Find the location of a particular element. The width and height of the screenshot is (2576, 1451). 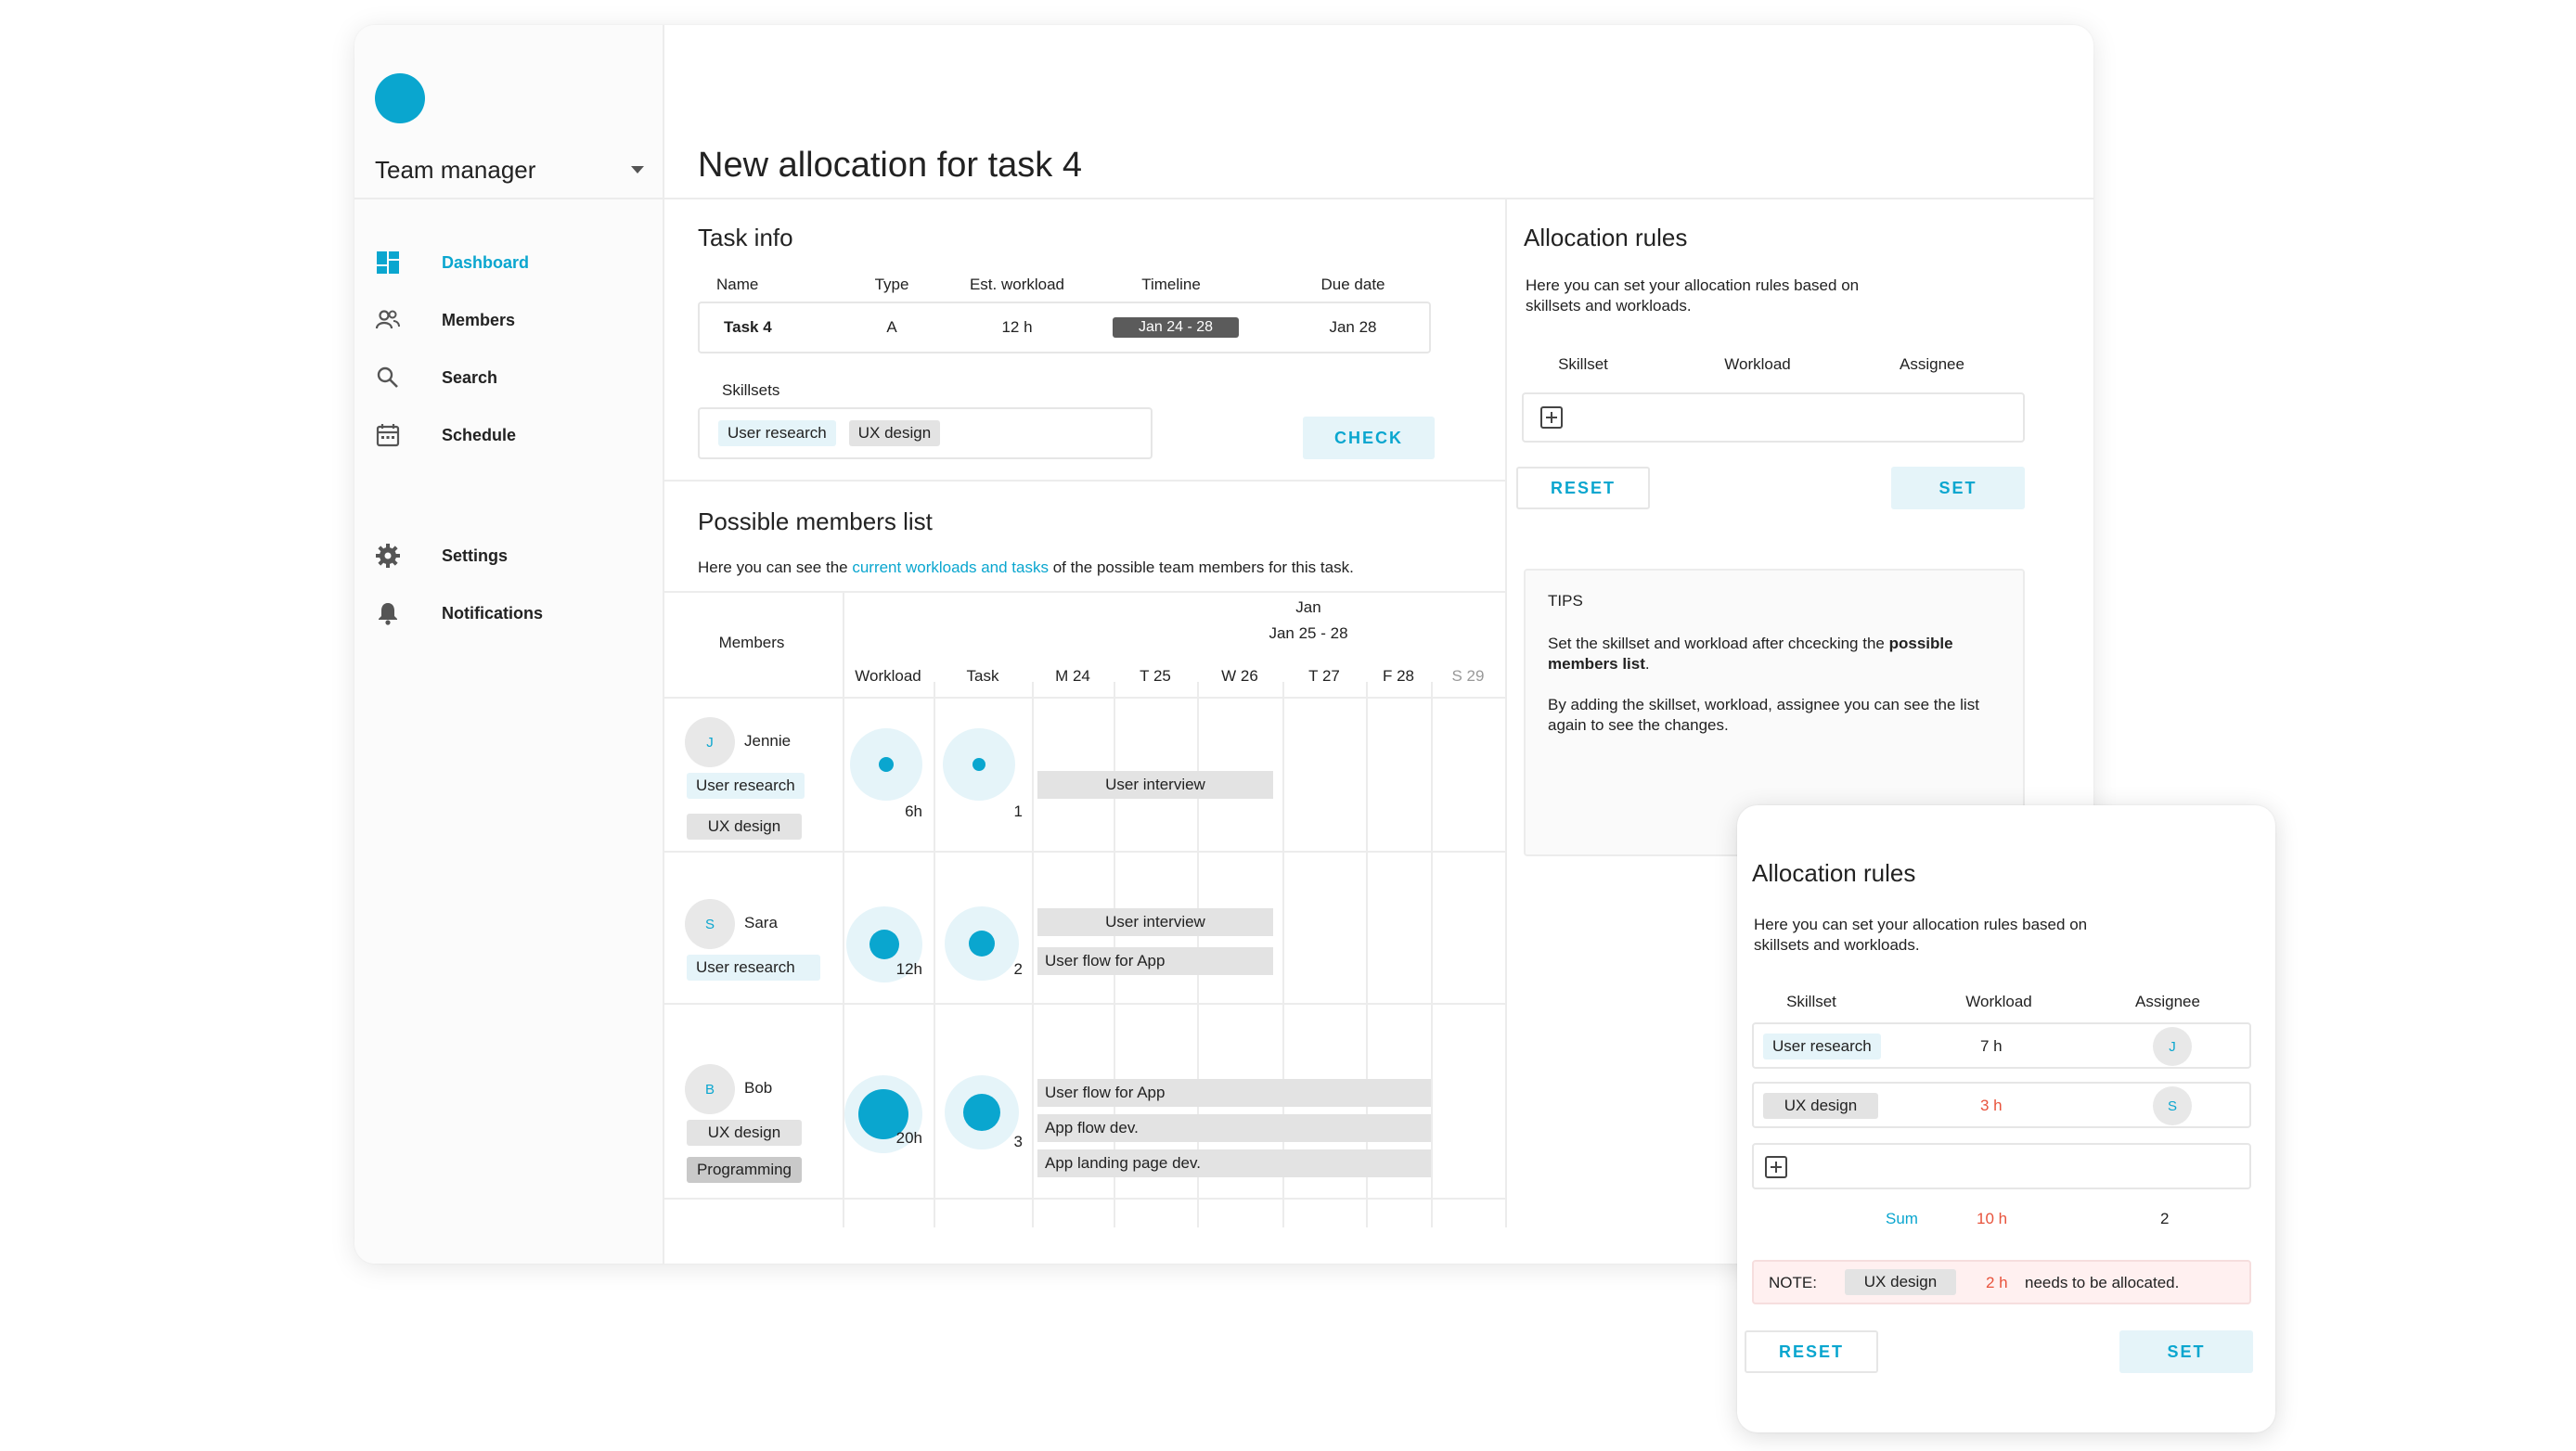

column-header: Skillset is located at coordinates (1583, 364).